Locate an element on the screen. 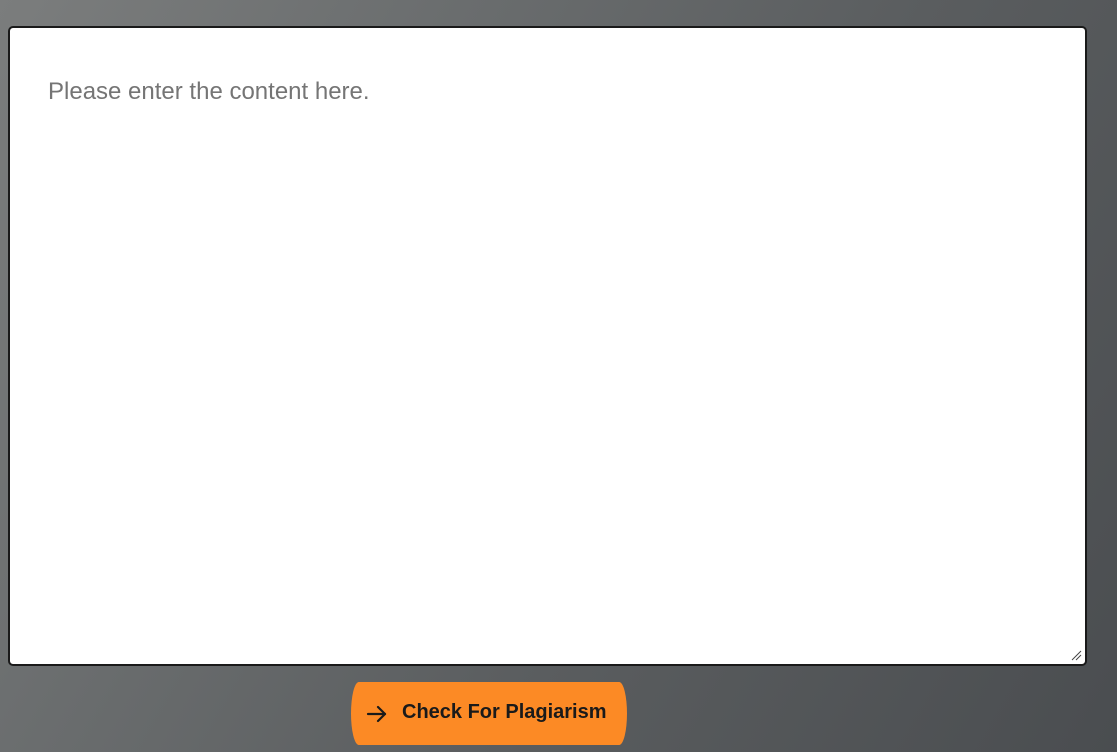  arrow-right-icon is located at coordinates (376, 714).